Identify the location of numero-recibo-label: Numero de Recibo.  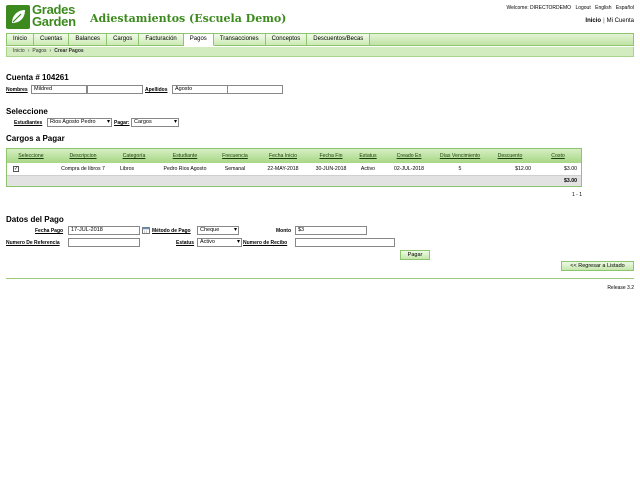
(265, 243).